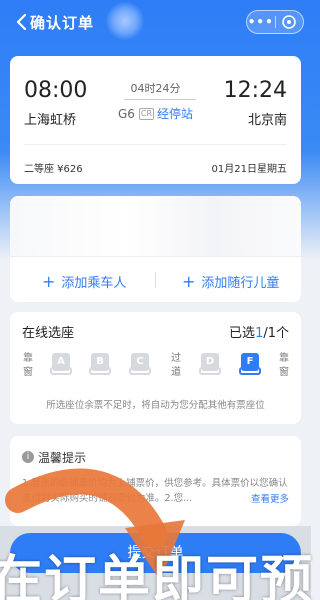 This screenshot has height=600, width=320. What do you see at coordinates (48, 333) in the screenshot?
I see `seat-selection-title: 在线选座` at bounding box center [48, 333].